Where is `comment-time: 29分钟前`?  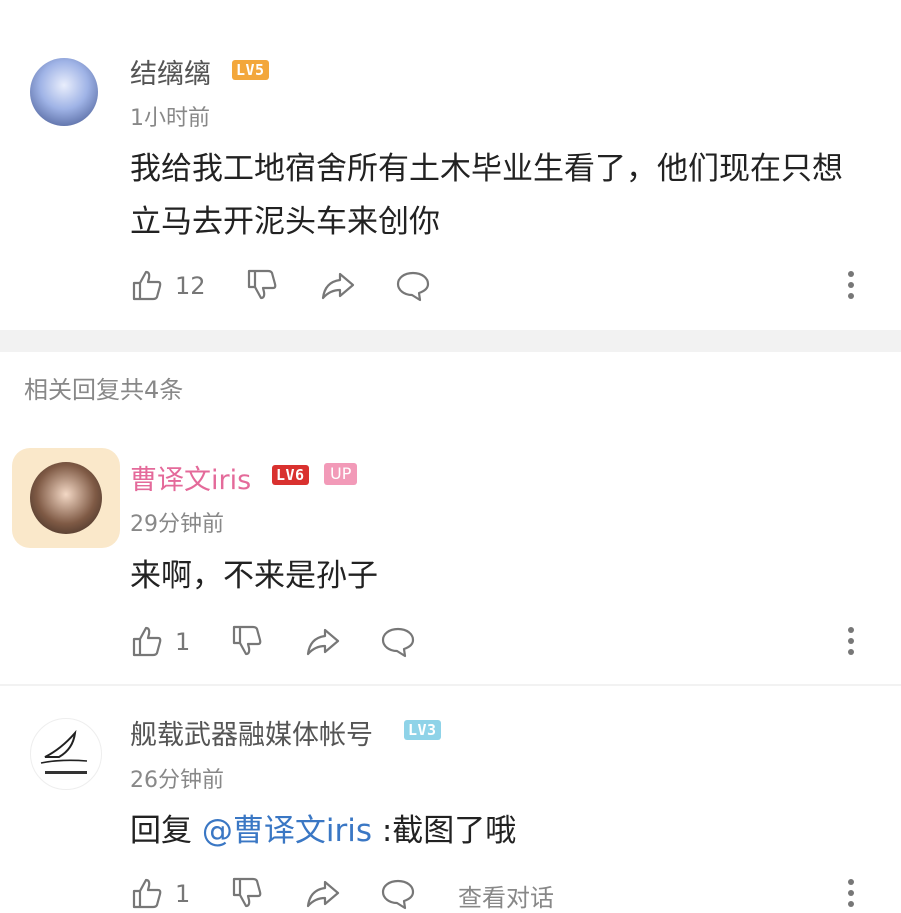 comment-time: 29分钟前 is located at coordinates (177, 524).